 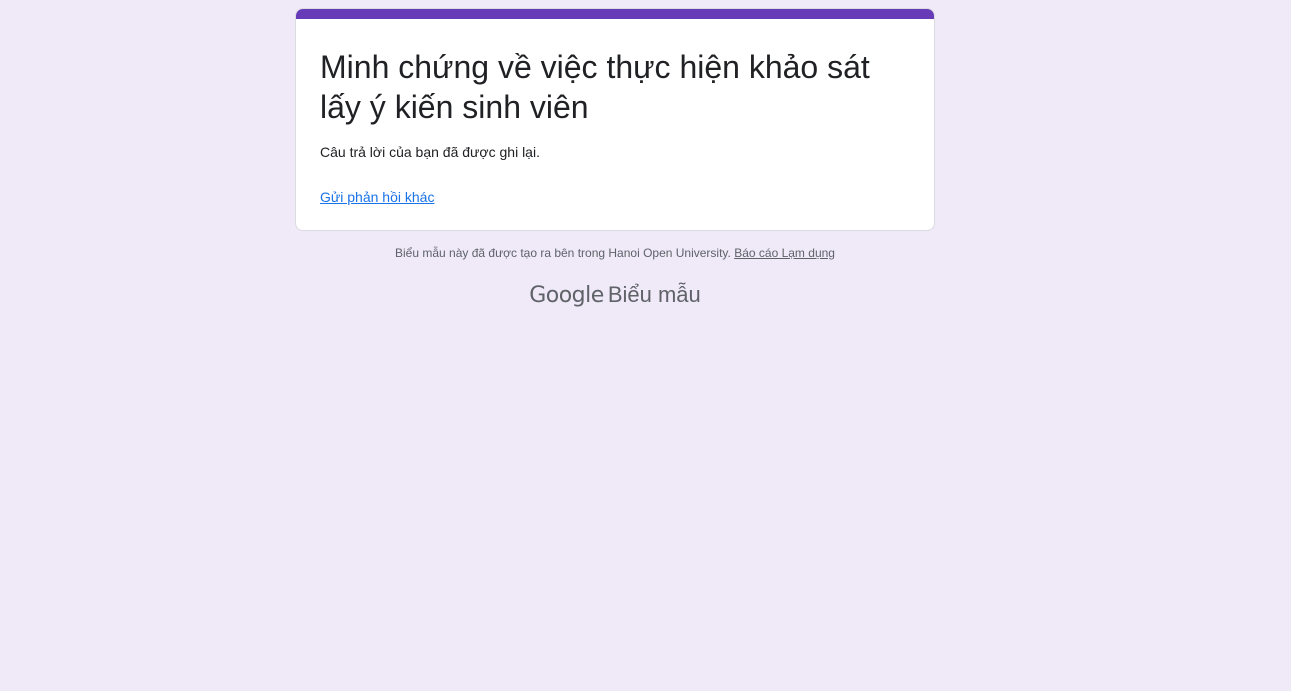 I want to click on forms-wordmark: Biểu mẫu, so click(x=654, y=294).